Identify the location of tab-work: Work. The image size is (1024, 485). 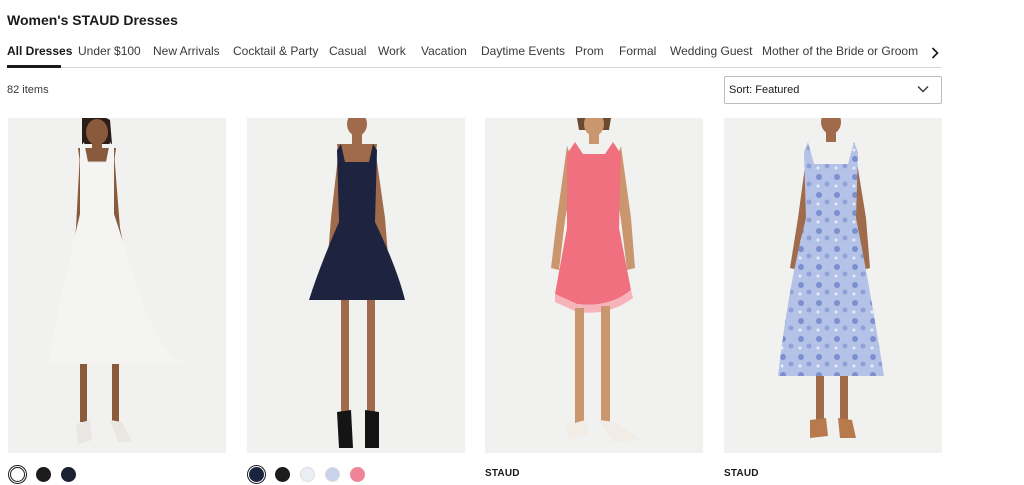
(392, 51).